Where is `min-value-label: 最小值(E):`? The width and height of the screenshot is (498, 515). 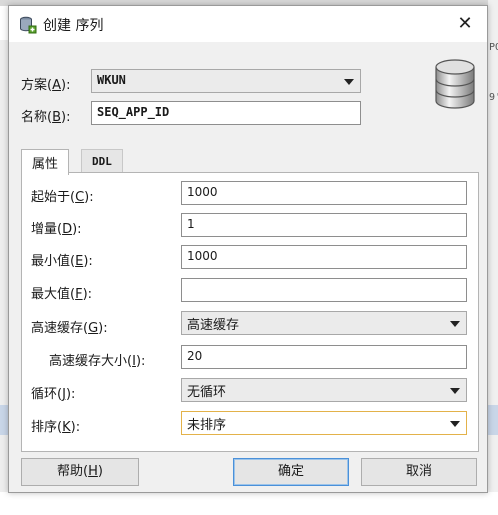 min-value-label: 最小值(E): is located at coordinates (62, 261).